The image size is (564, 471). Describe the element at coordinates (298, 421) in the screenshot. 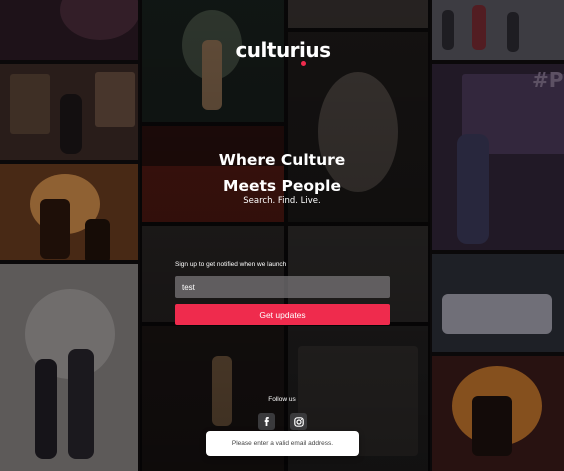

I see `instagram-icon` at that location.